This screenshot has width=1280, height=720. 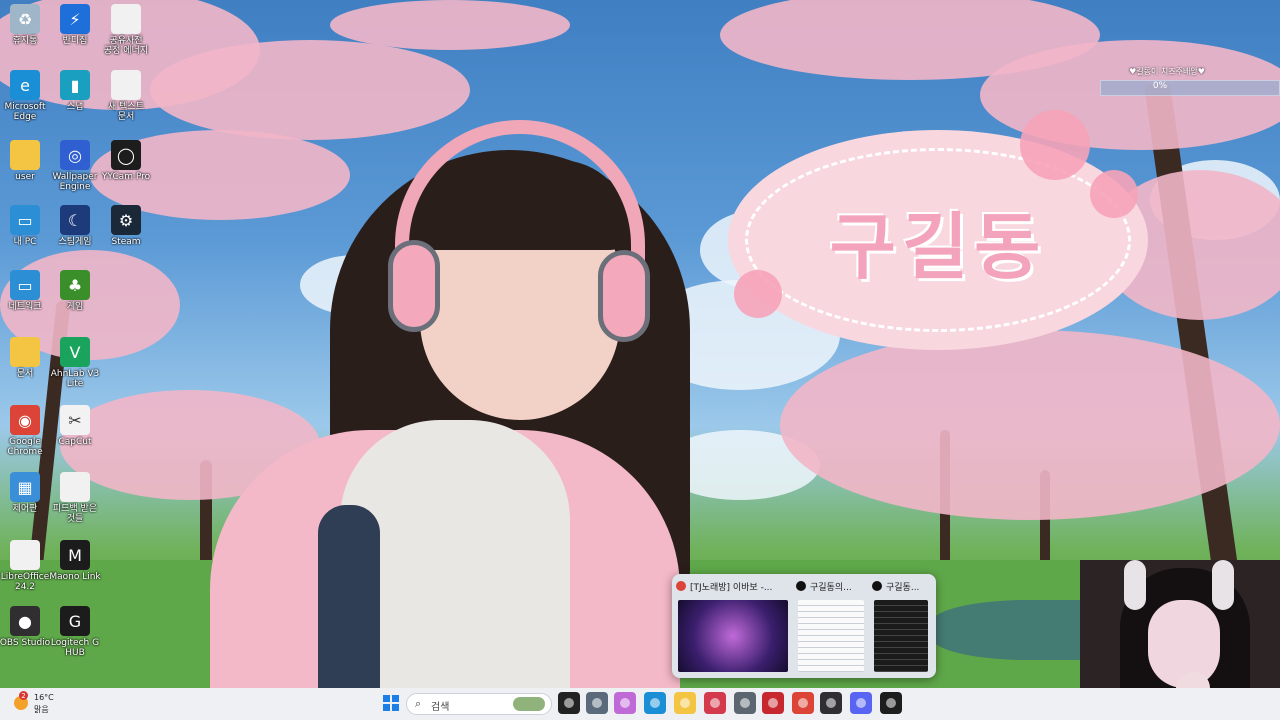 I want to click on desktop-icon-label: Logitech G HUB, so click(x=75, y=648).